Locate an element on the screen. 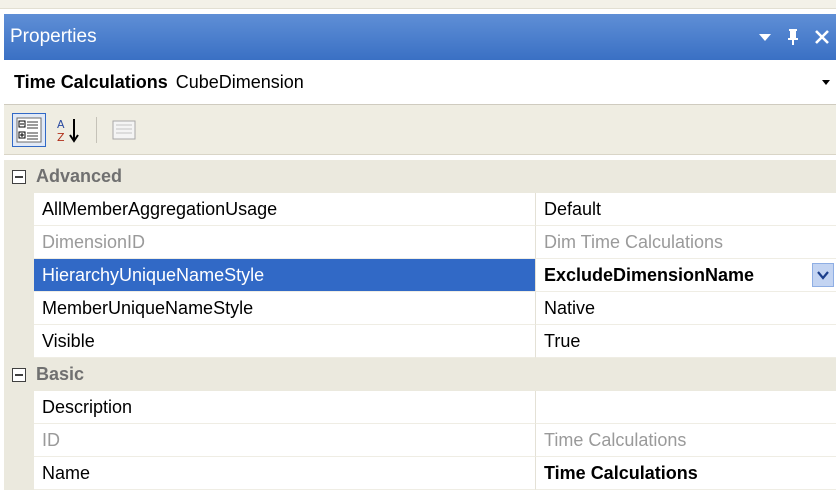  property-row: DimensionID Dim Time Calculations is located at coordinates (420, 242).